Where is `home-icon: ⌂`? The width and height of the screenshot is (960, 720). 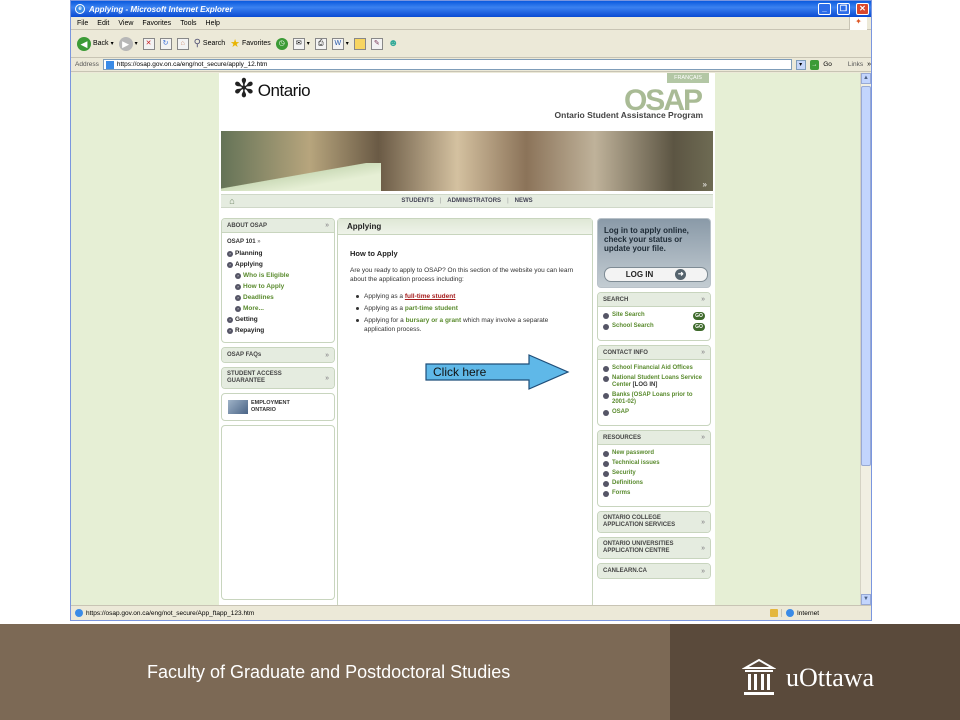 home-icon: ⌂ is located at coordinates (232, 201).